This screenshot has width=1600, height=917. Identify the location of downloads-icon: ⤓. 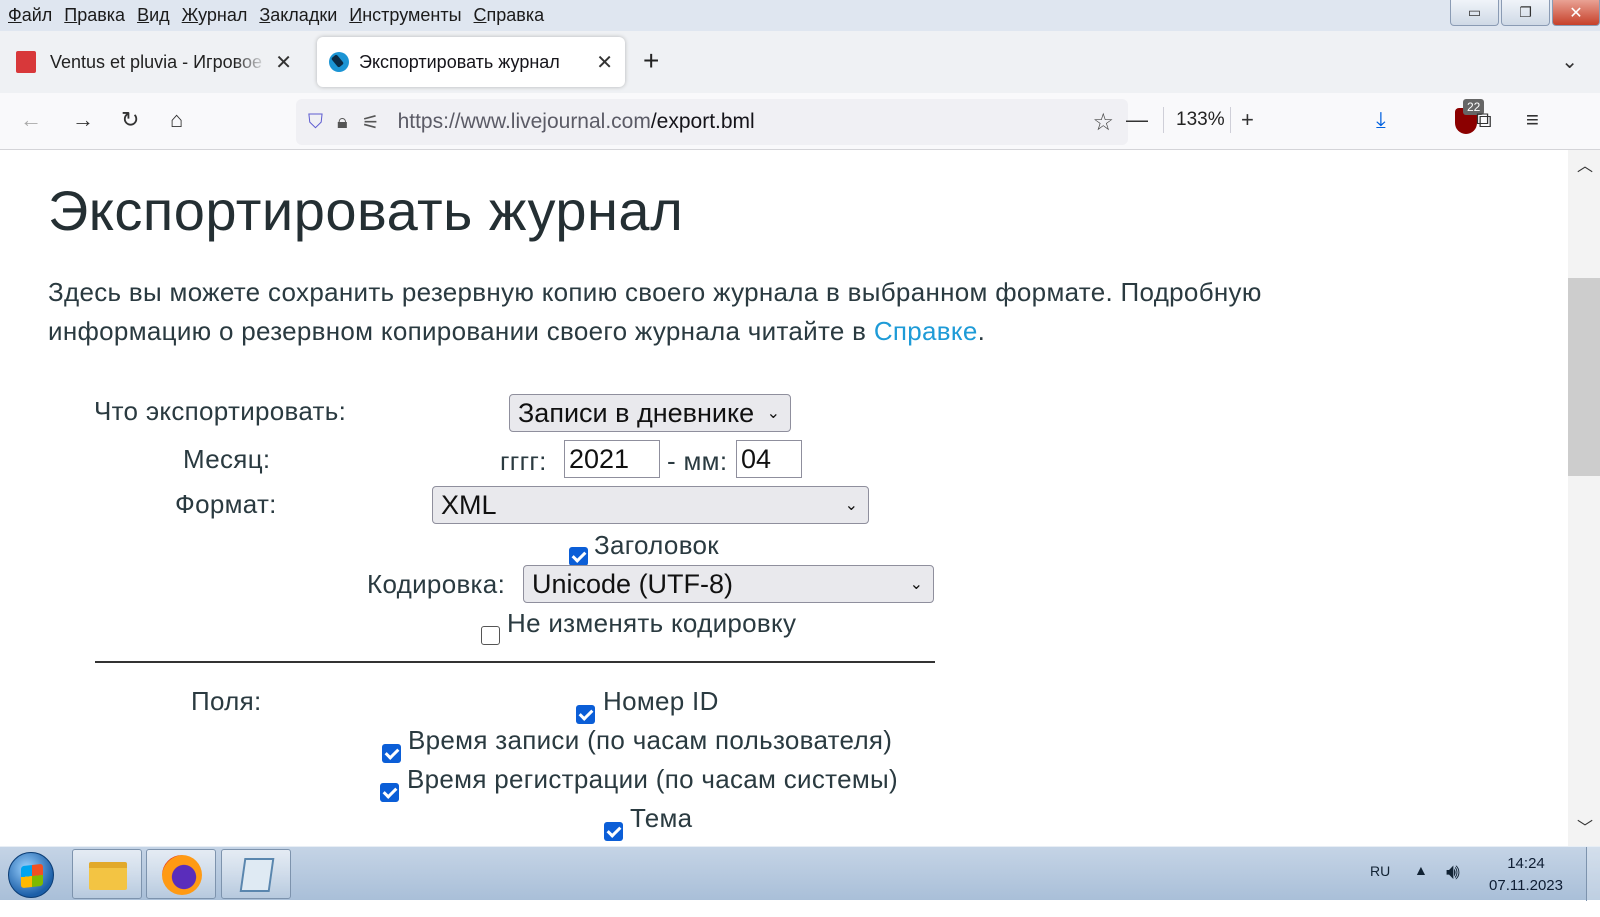
(1381, 120).